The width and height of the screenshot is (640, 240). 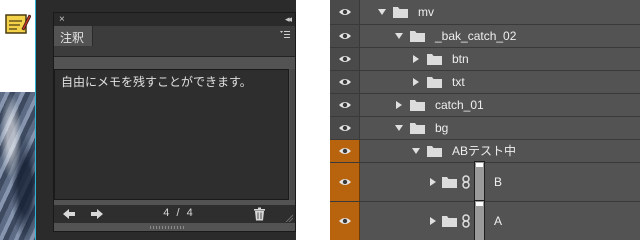 What do you see at coordinates (174, 19) in the screenshot?
I see `notes-titlebar: × ◂◂` at bounding box center [174, 19].